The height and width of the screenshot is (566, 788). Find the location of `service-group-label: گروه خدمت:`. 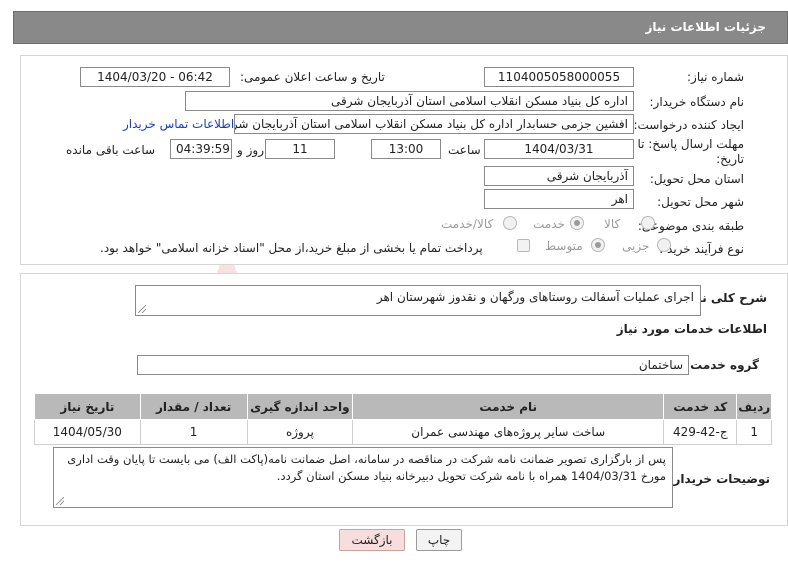

service-group-label: گروه خدمت: is located at coordinates (722, 365).